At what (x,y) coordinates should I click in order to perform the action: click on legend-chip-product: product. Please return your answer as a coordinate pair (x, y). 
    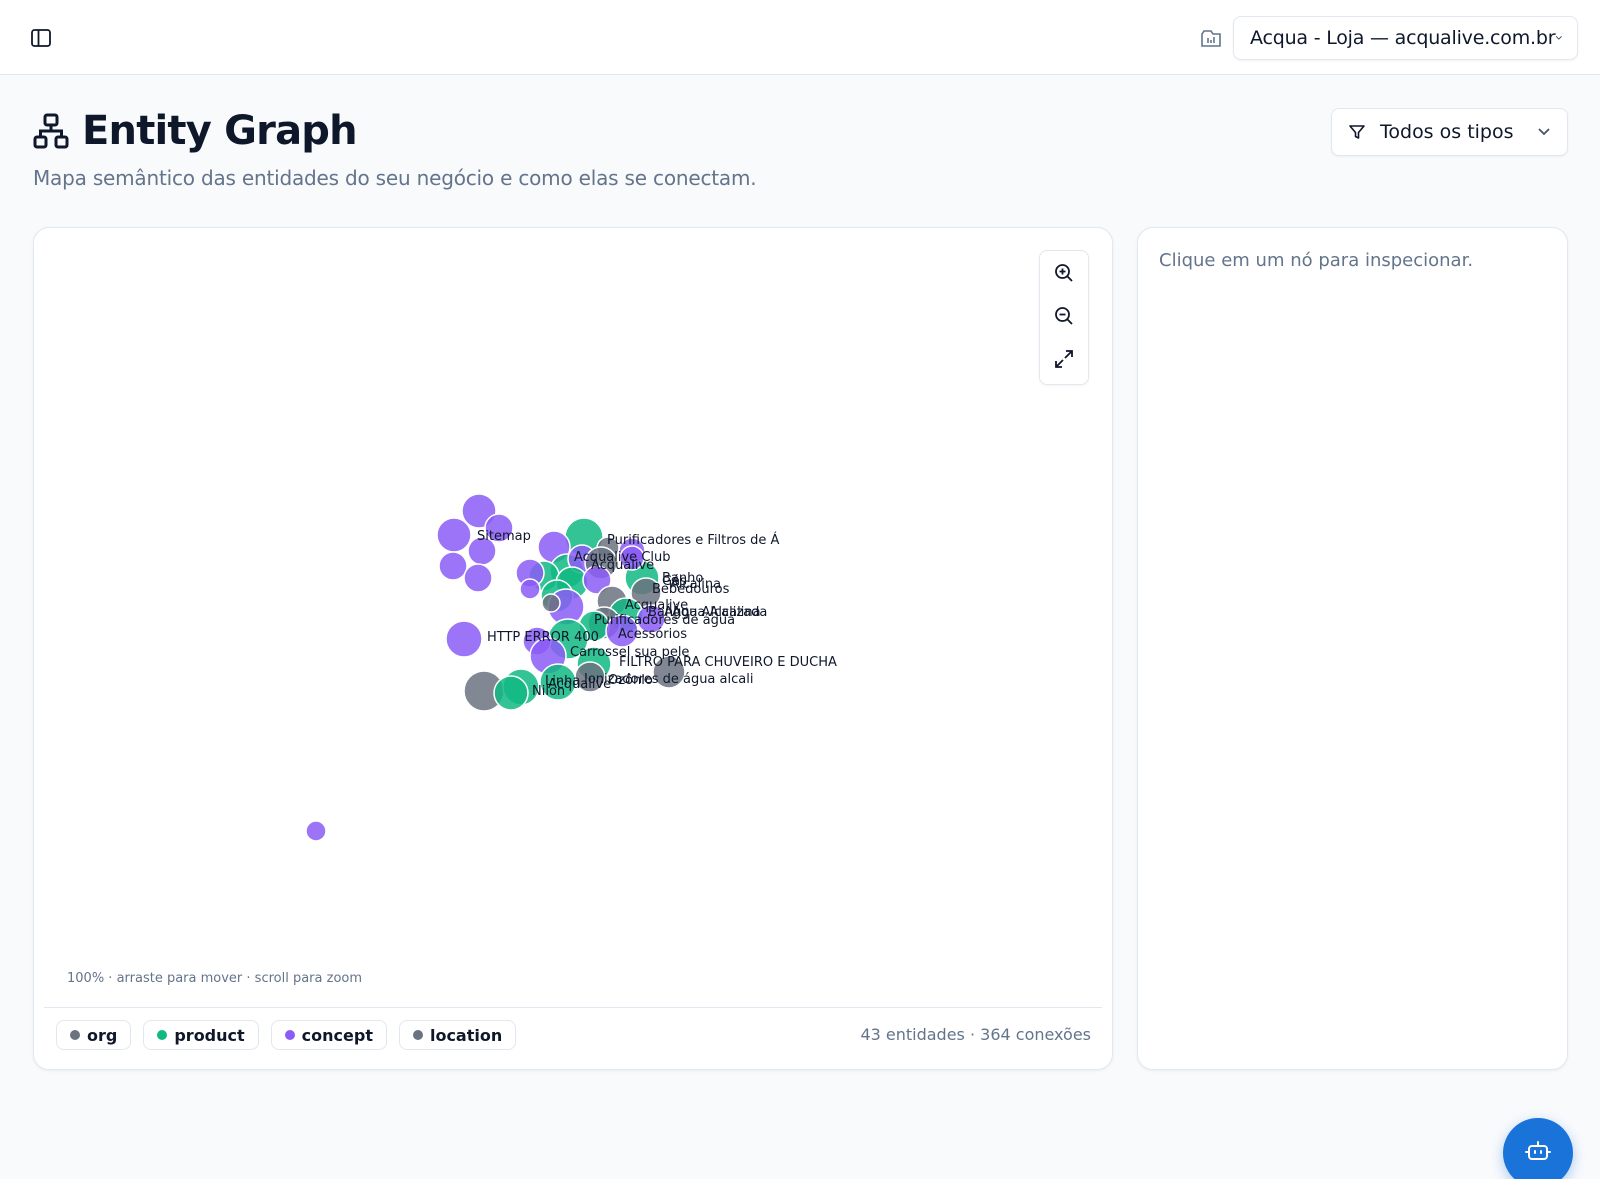
    Looking at the image, I should click on (201, 1035).